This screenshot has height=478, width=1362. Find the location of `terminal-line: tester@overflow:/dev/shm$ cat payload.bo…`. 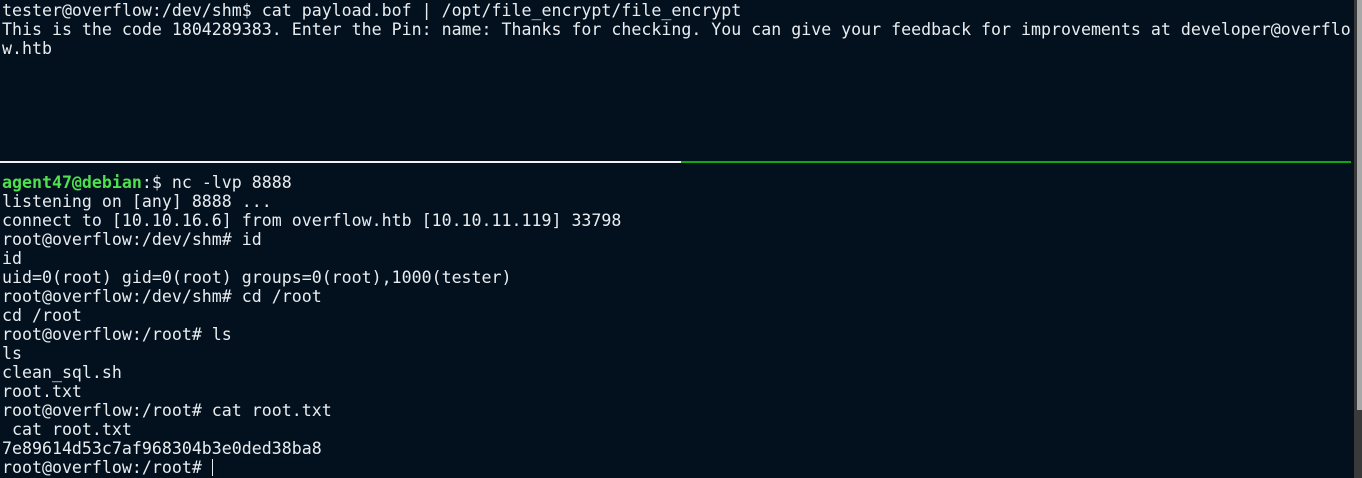

terminal-line: tester@overflow:/dev/shm$ cat payload.bo… is located at coordinates (372, 10).